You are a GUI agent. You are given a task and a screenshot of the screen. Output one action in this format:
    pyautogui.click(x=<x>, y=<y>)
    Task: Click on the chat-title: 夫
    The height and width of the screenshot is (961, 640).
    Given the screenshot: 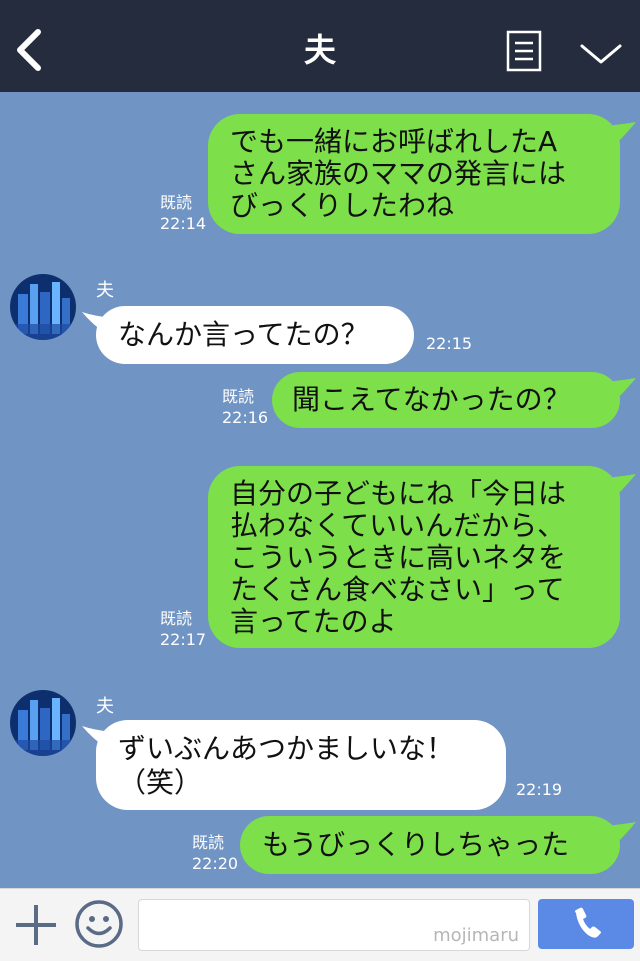 What is the action you would take?
    pyautogui.click(x=319, y=50)
    